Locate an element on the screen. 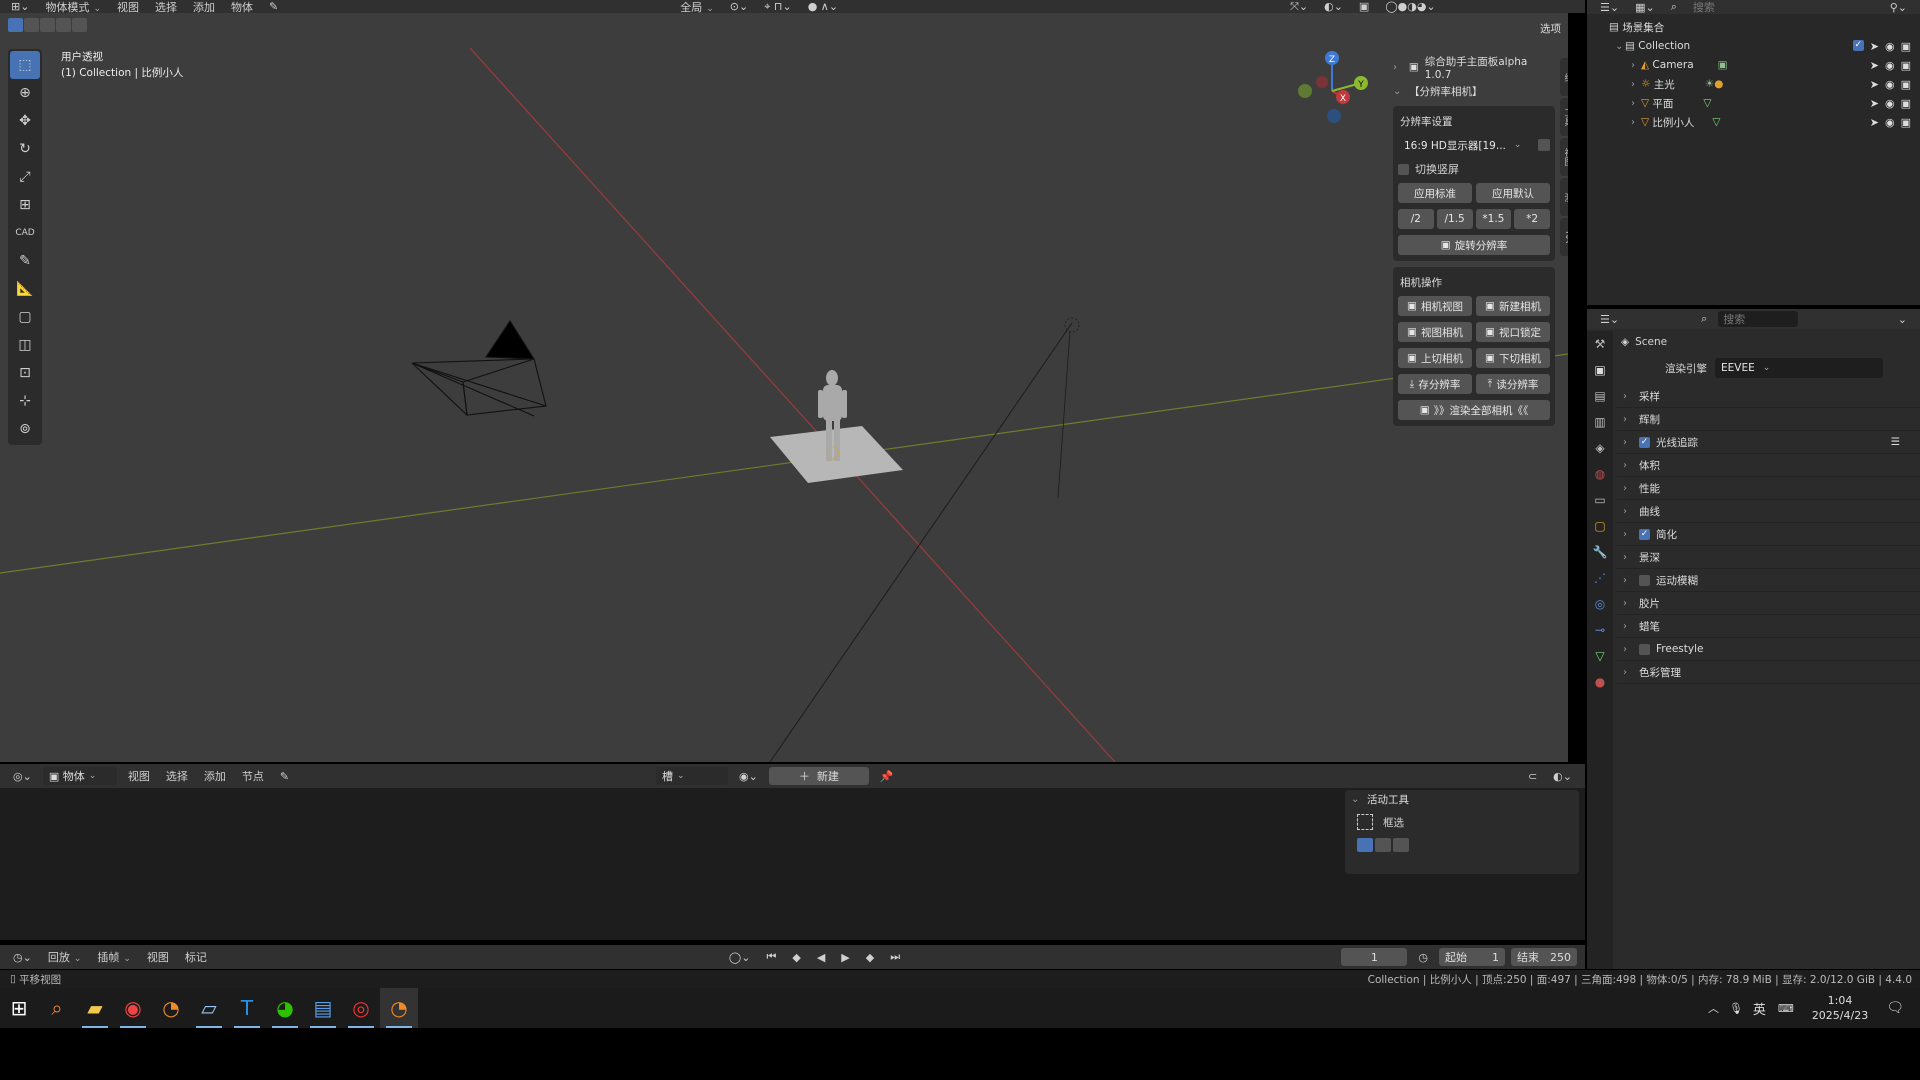  active-tool-header: ⌄ 活动工具 is located at coordinates (1462, 799).